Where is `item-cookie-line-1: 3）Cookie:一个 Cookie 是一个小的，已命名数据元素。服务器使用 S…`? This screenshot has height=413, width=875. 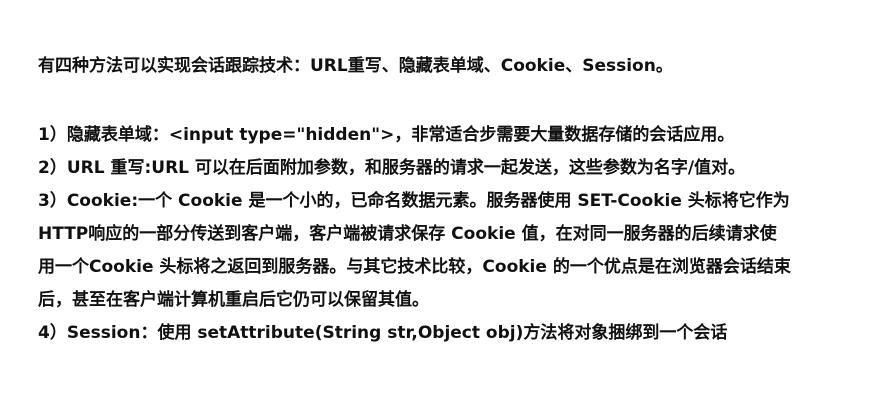
item-cookie-line-1: 3）Cookie:一个 Cookie 是一个小的，已命名数据元素。服务器使用 S… is located at coordinates (414, 201).